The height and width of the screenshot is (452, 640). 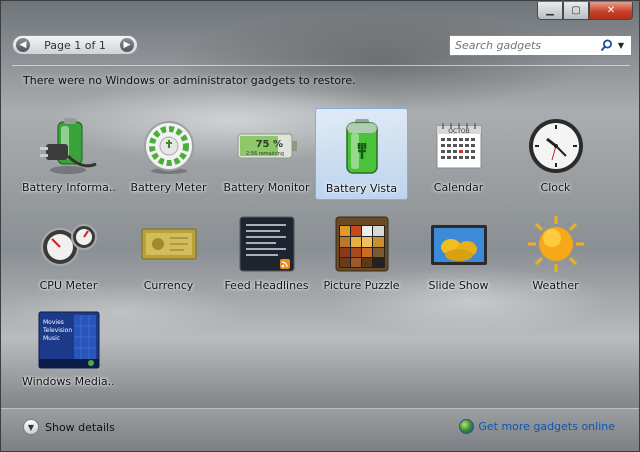 I want to click on gadget-cpu-meter: CPU Meter, so click(x=68, y=252).